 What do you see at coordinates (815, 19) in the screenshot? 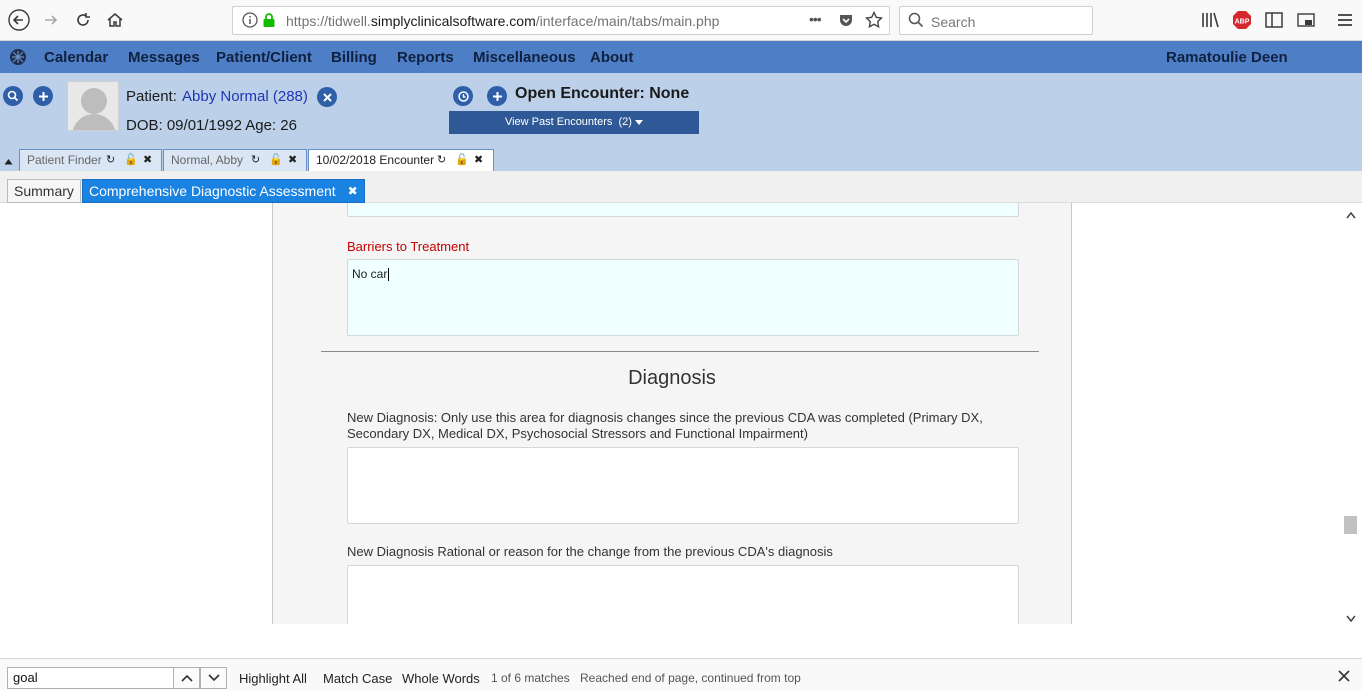
I see `page-actions-icon: •••` at bounding box center [815, 19].